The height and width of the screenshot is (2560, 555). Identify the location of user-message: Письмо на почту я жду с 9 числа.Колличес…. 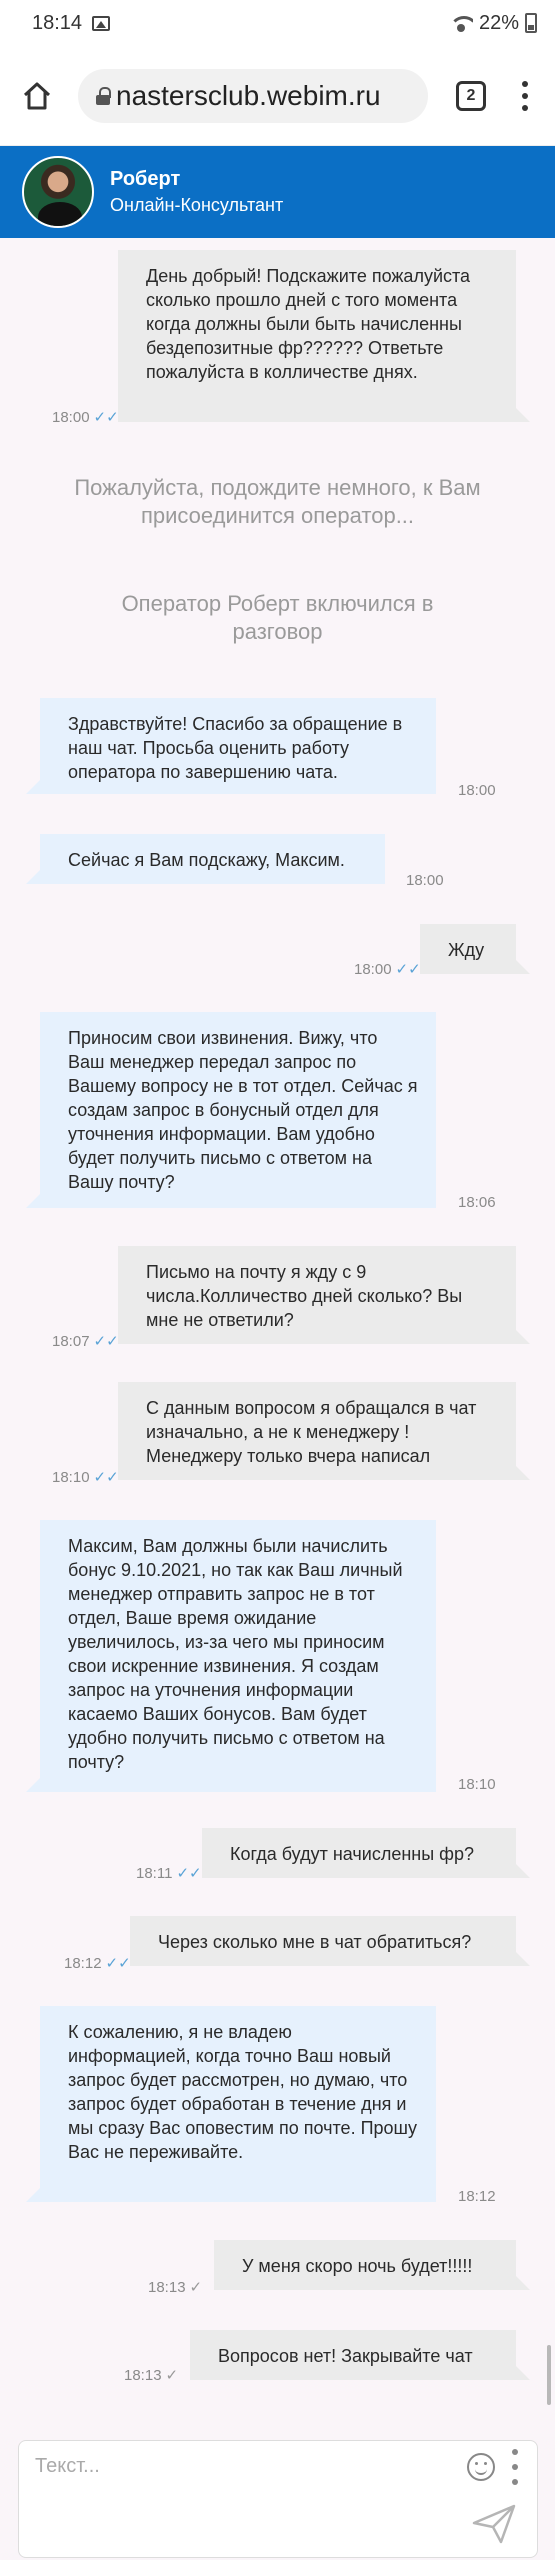
(324, 1295).